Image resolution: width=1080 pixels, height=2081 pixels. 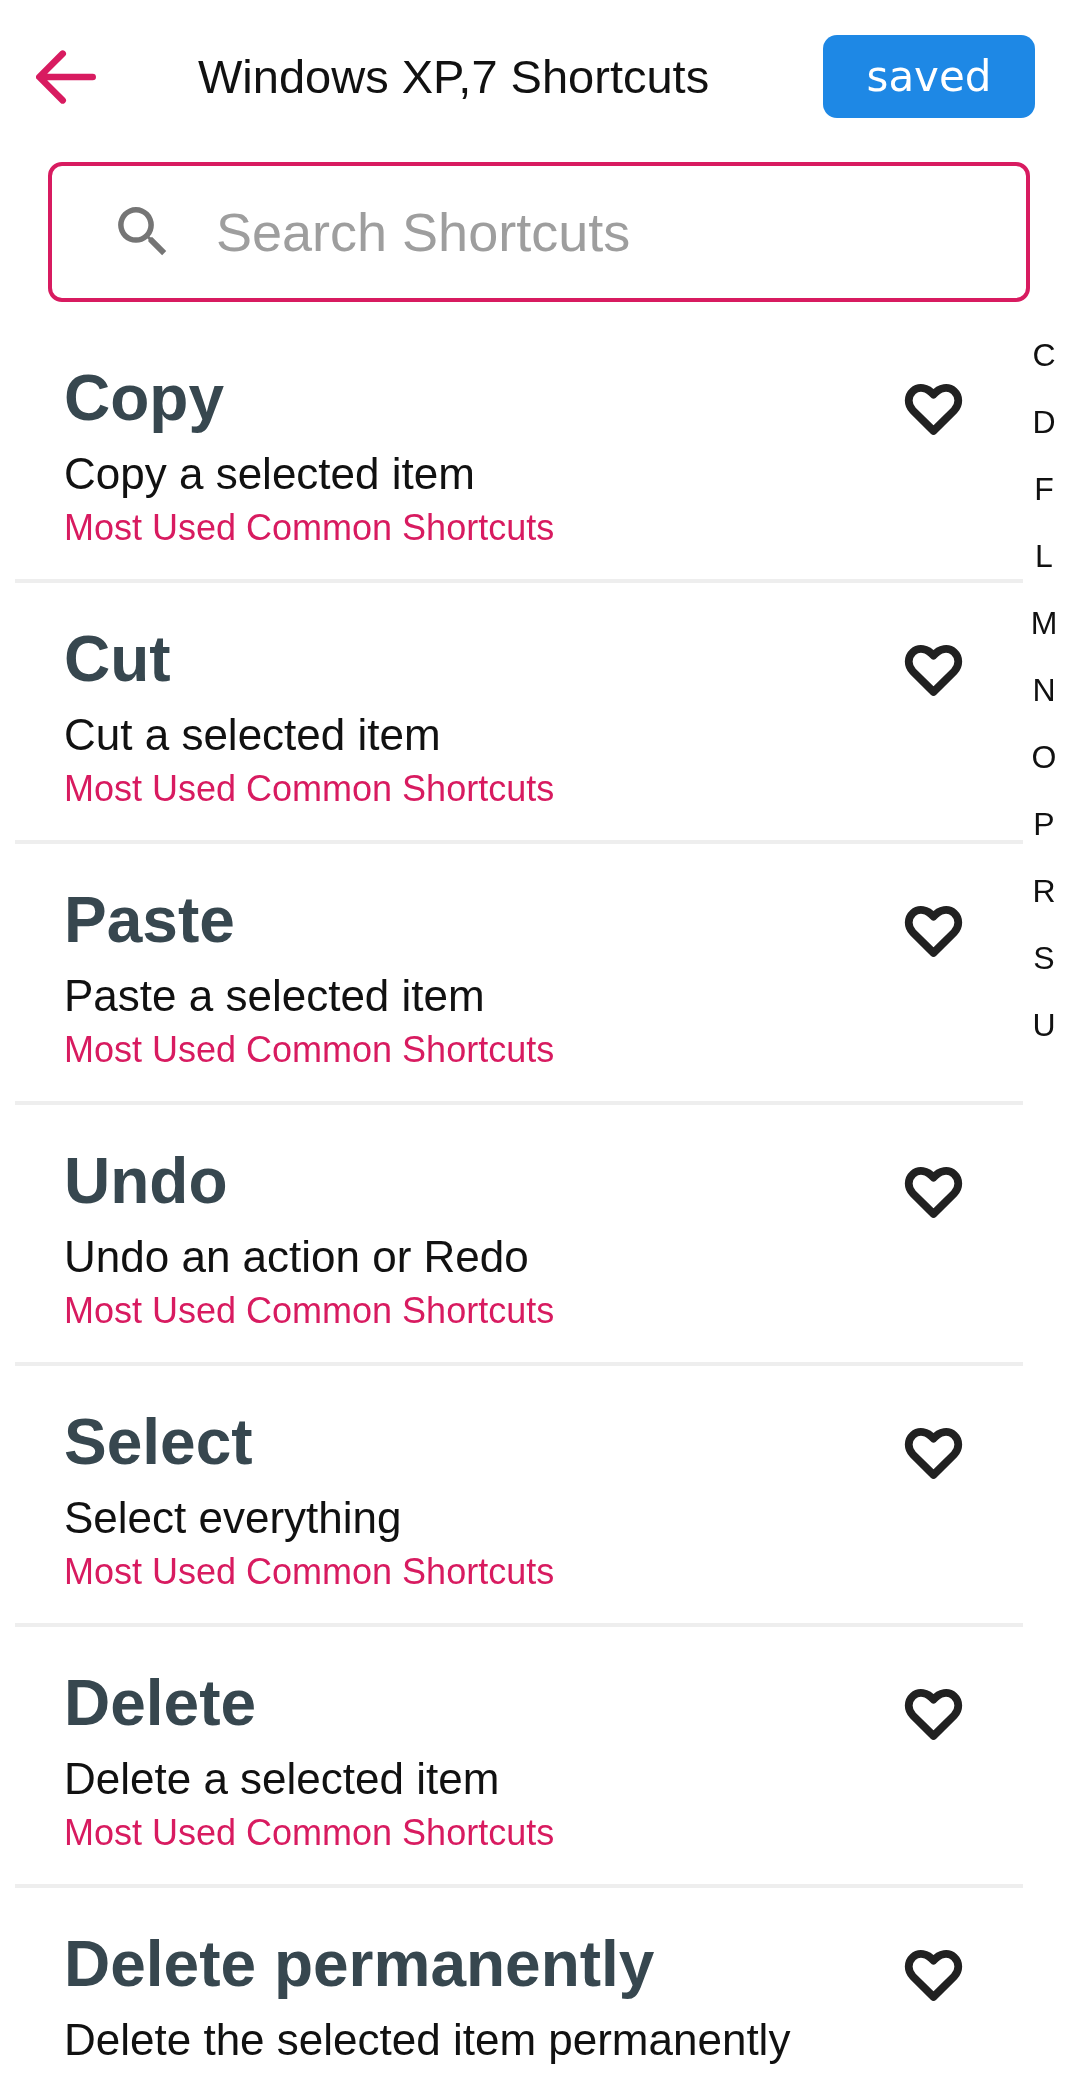 What do you see at coordinates (146, 1181) in the screenshot?
I see `shortcut-title: Undo` at bounding box center [146, 1181].